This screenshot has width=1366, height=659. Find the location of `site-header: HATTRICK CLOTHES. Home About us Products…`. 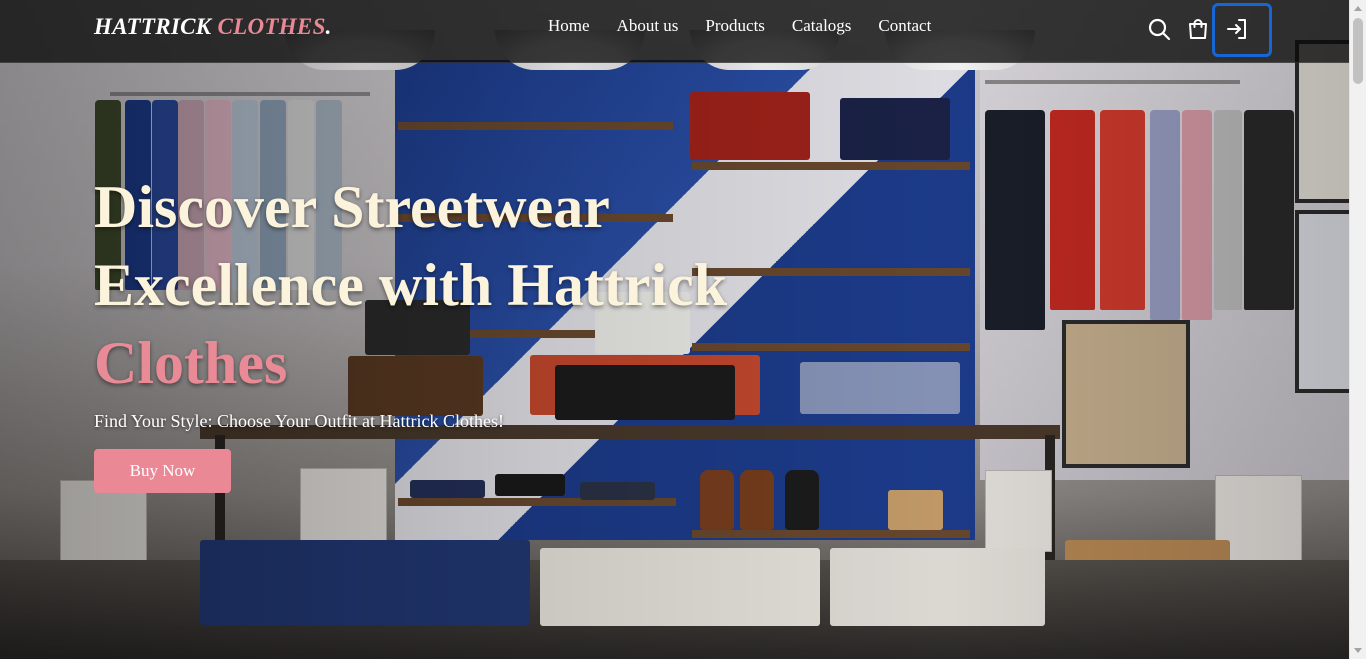

site-header: HATTRICK CLOTHES. Home About us Products… is located at coordinates (674, 31).